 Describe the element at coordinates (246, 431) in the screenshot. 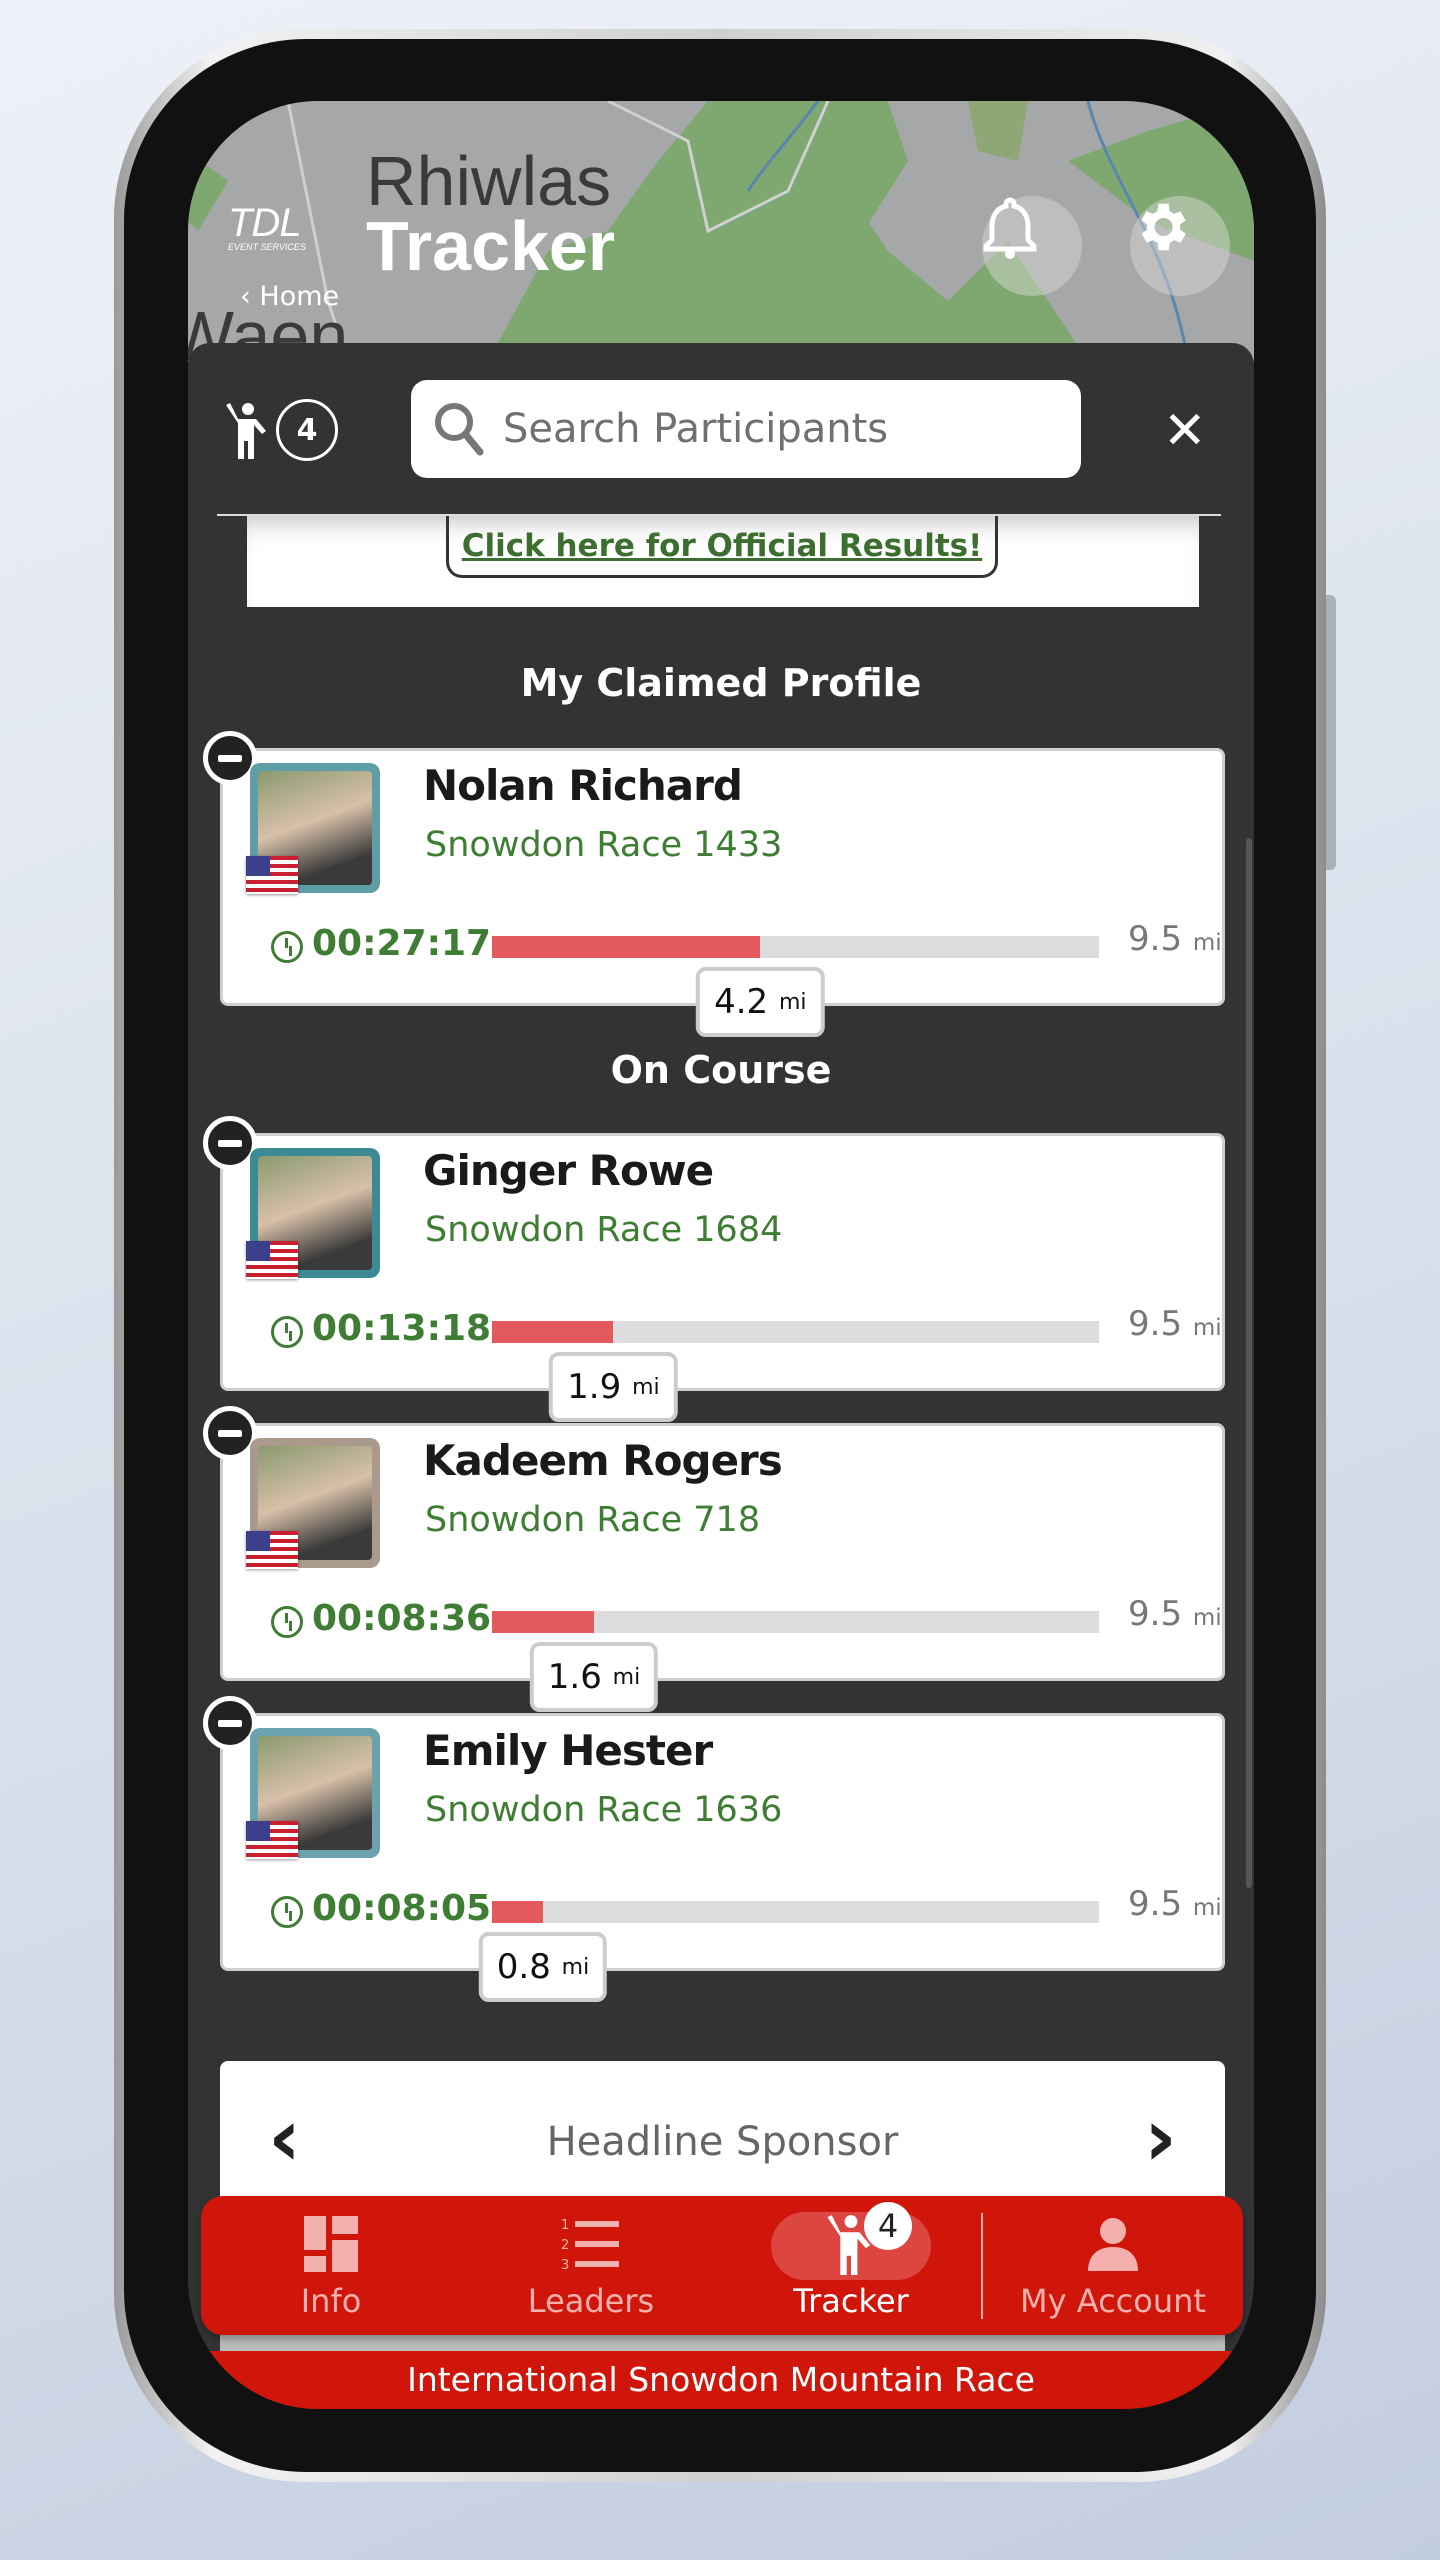

I see `waving-person-icon` at that location.